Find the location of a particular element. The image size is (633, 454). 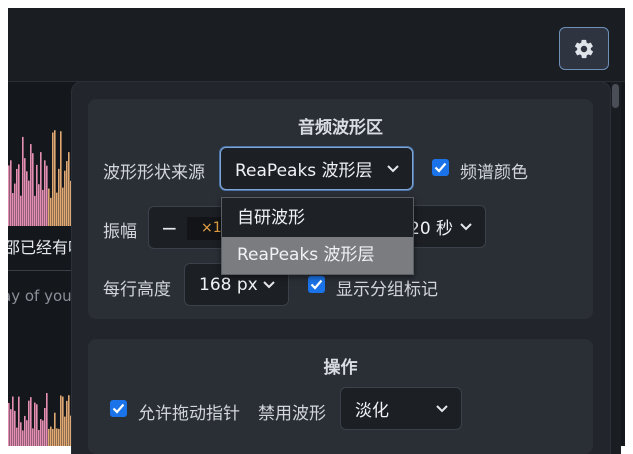

allow-drag-label: 允许拖动指针 is located at coordinates (189, 414).